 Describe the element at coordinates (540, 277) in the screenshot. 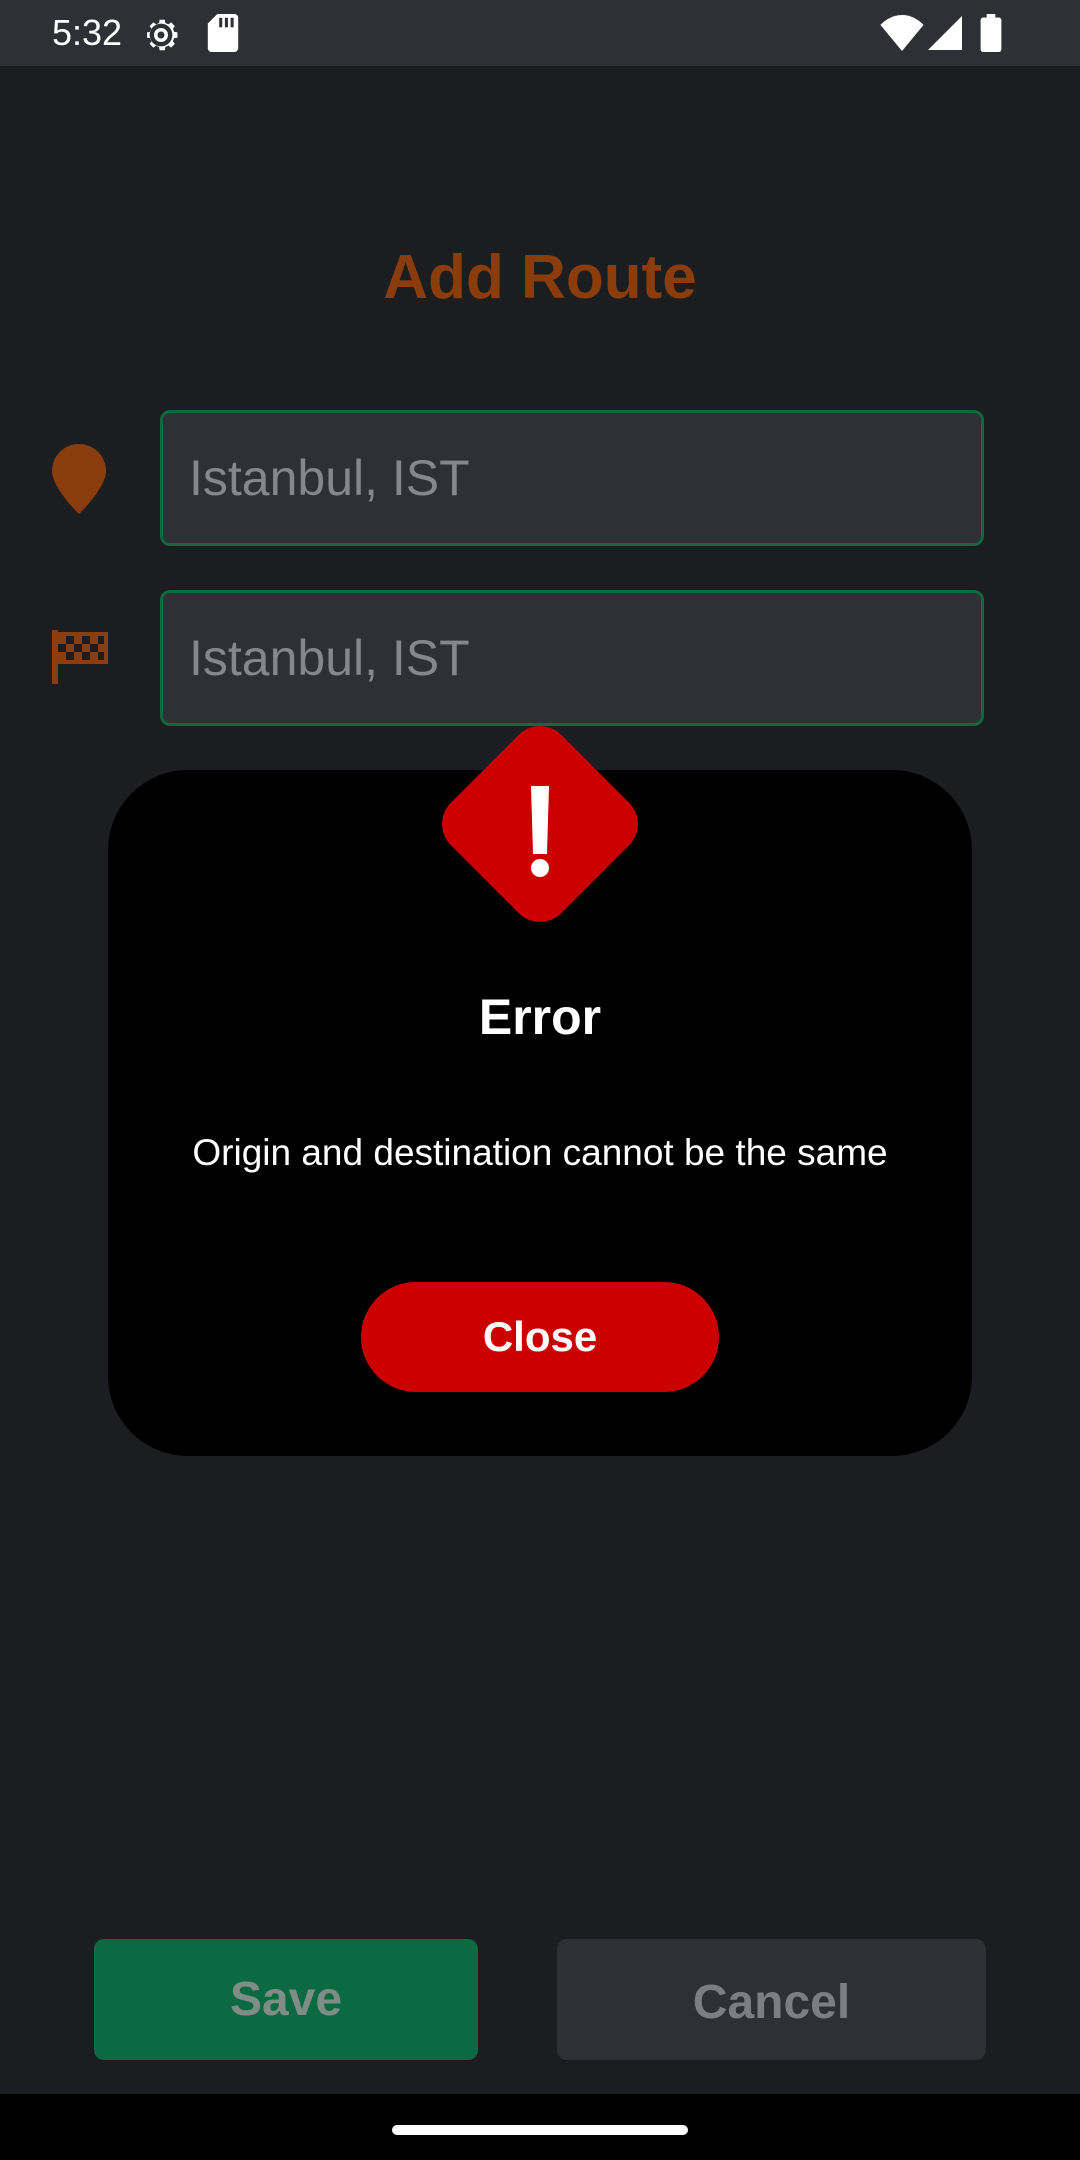

I see `page-title: Add Route` at that location.